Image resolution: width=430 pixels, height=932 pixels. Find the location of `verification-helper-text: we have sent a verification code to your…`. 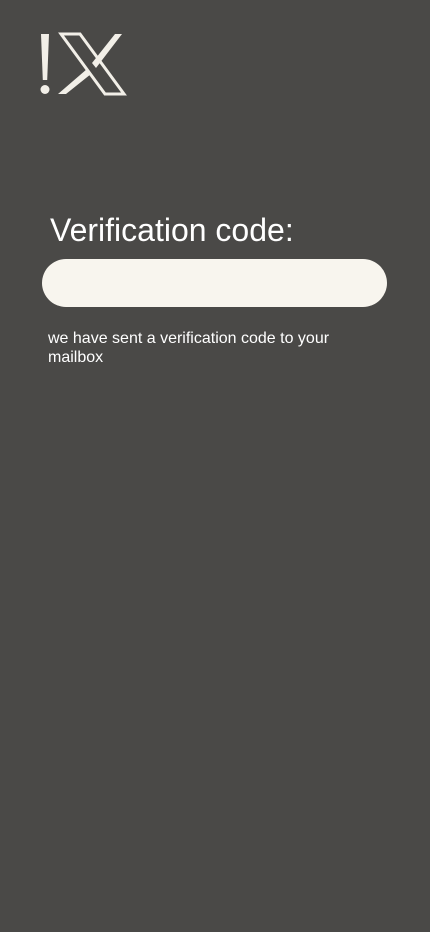

verification-helper-text: we have sent a verification code to your… is located at coordinates (189, 348).